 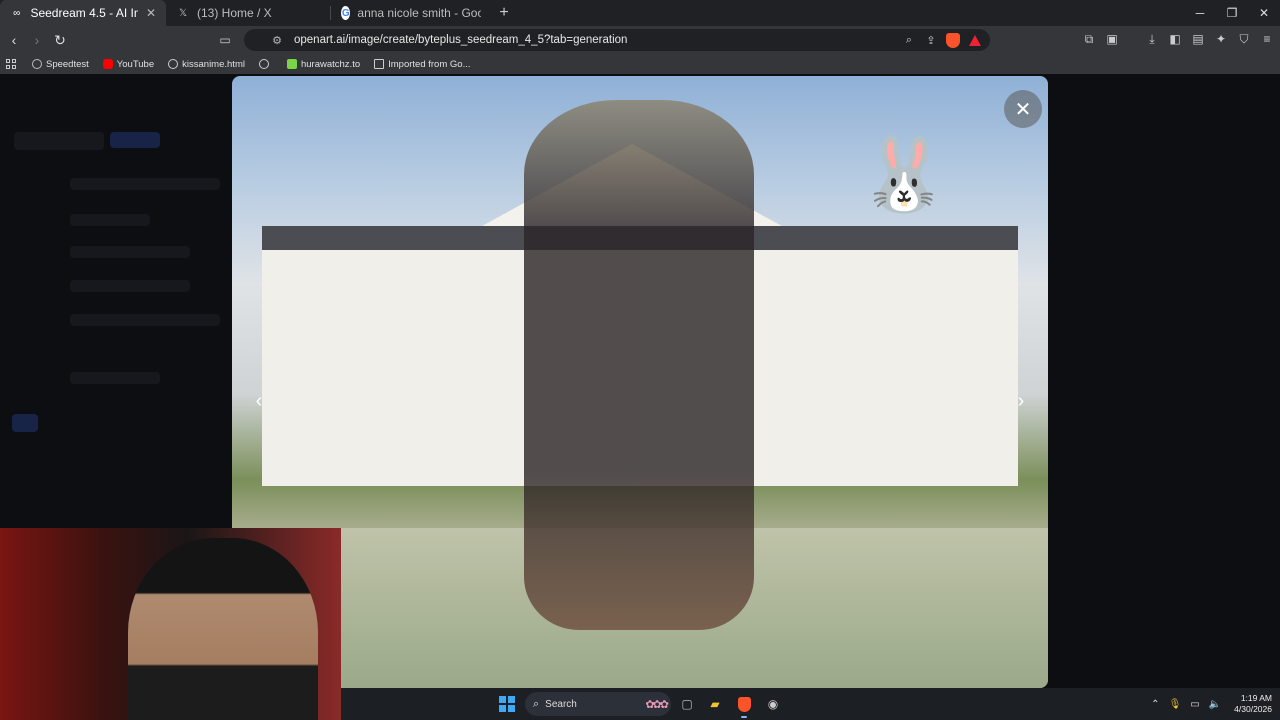 I want to click on extensions-icon: ⧉, so click(x=1089, y=39).